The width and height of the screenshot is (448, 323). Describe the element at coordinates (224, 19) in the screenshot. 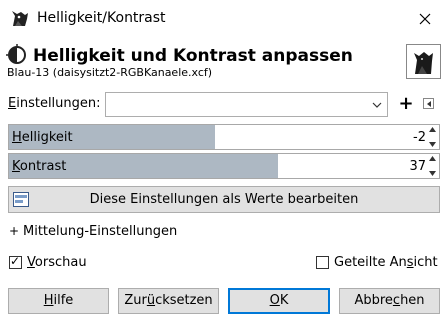

I see `title-bar: Helligkeit/Kontrast` at that location.